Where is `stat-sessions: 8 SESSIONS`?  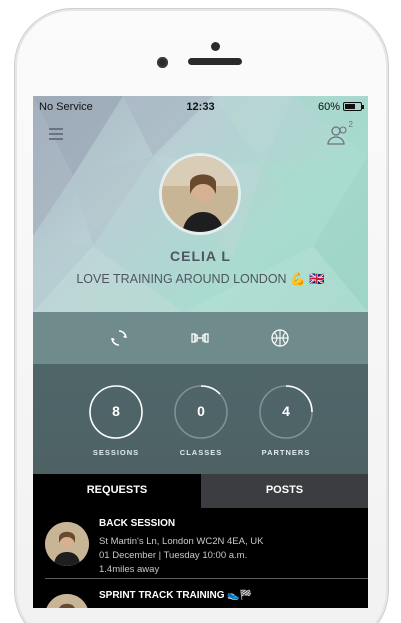
stat-sessions: 8 SESSIONS is located at coordinates (116, 420).